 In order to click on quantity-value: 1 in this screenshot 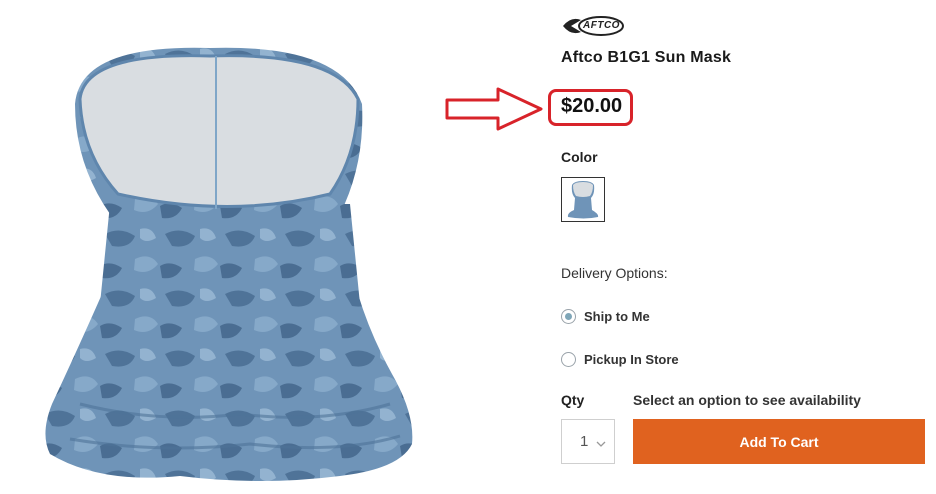, I will do `click(584, 441)`.